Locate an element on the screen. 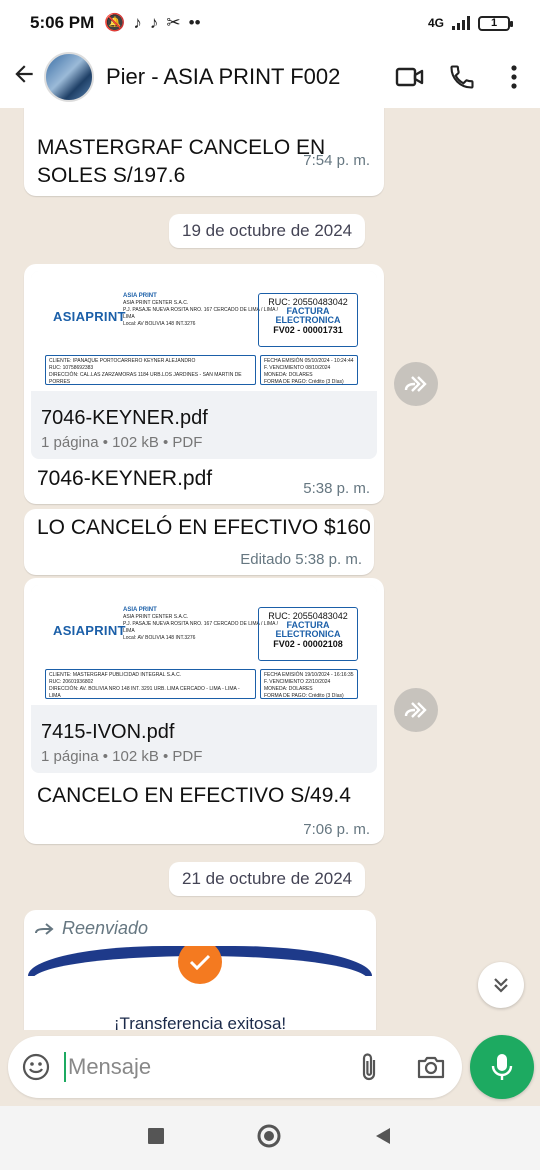 The image size is (540, 1170). forwarded-icon is located at coordinates (44, 928).